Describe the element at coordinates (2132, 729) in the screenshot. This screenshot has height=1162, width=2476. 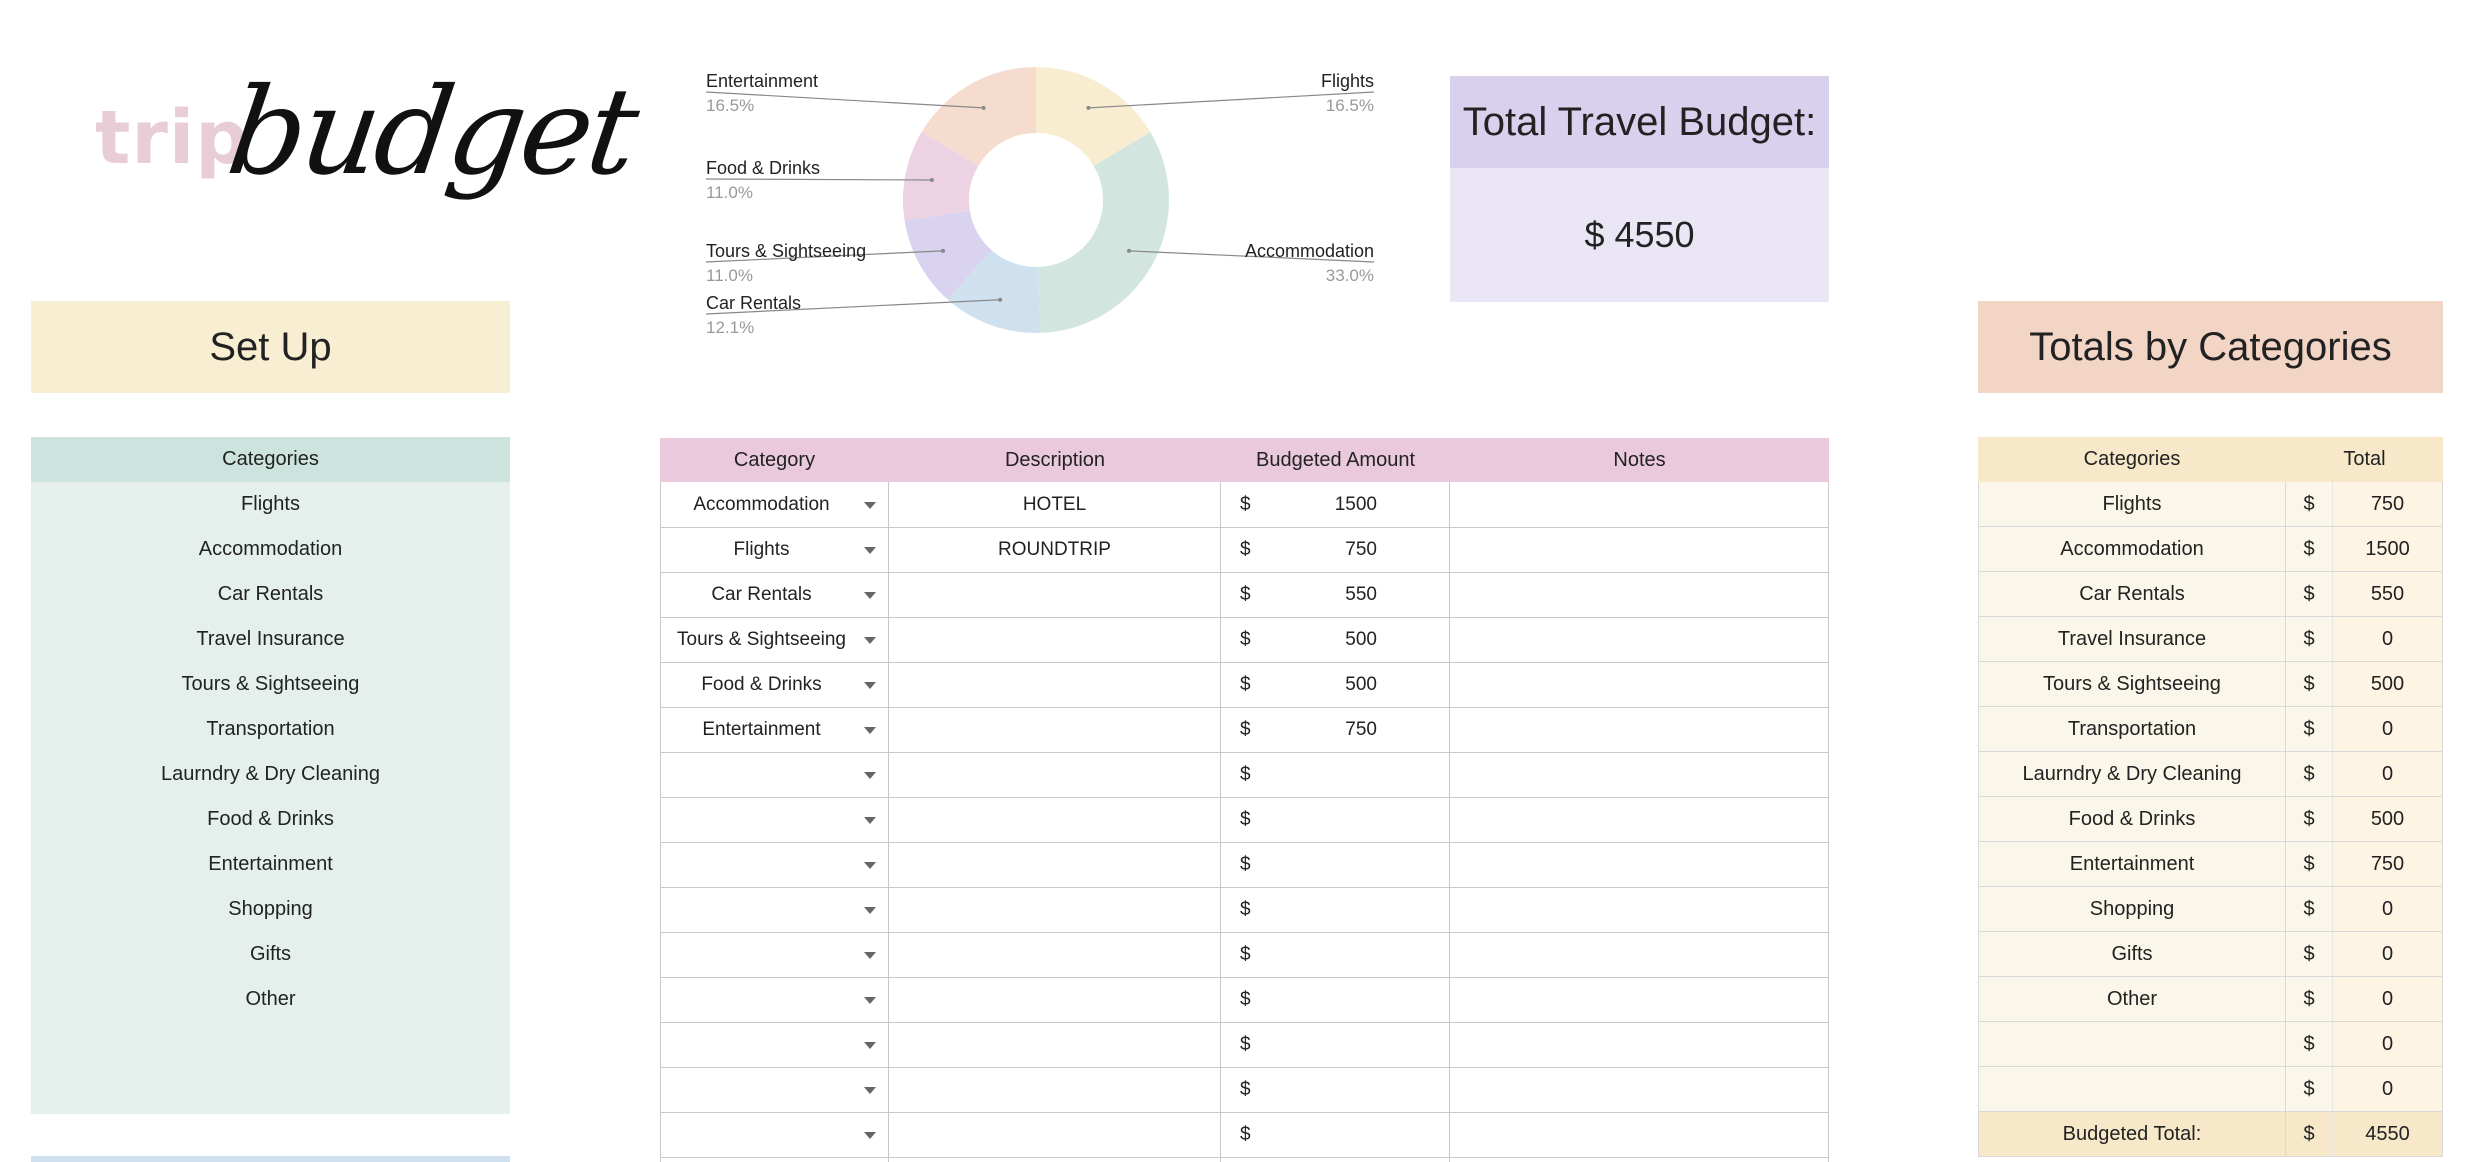
I see `totals-category-cell: Transportation` at that location.